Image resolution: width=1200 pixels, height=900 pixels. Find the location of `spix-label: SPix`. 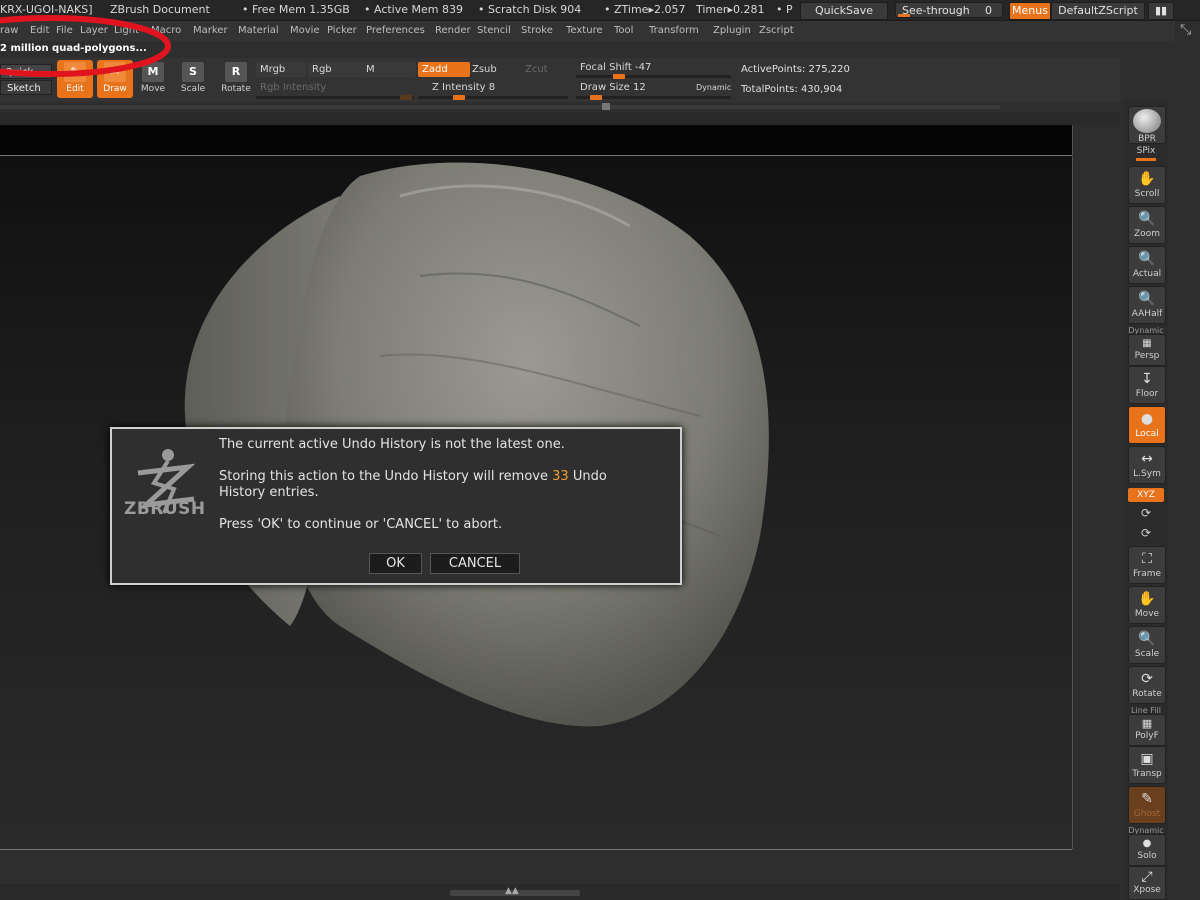

spix-label: SPix is located at coordinates (1146, 151).